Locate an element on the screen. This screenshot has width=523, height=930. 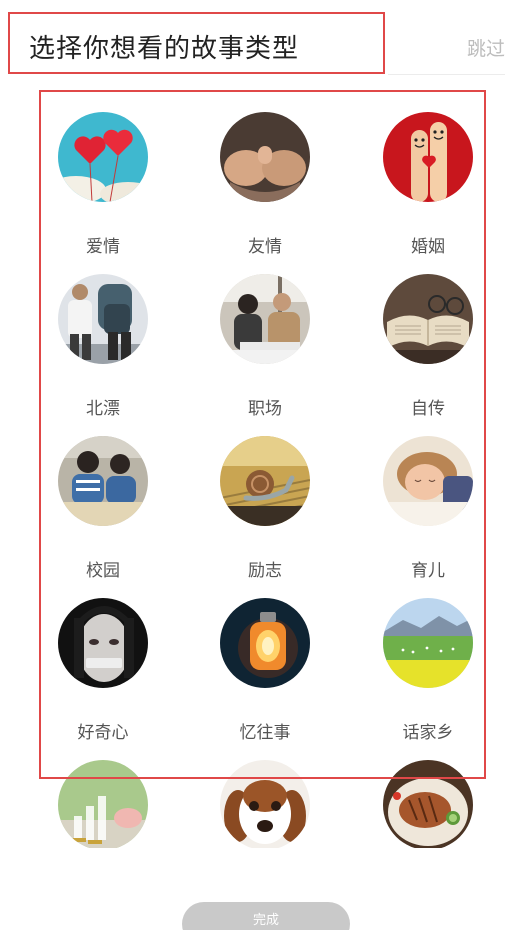
category-label: 北漂 is located at coordinates (103, 409).